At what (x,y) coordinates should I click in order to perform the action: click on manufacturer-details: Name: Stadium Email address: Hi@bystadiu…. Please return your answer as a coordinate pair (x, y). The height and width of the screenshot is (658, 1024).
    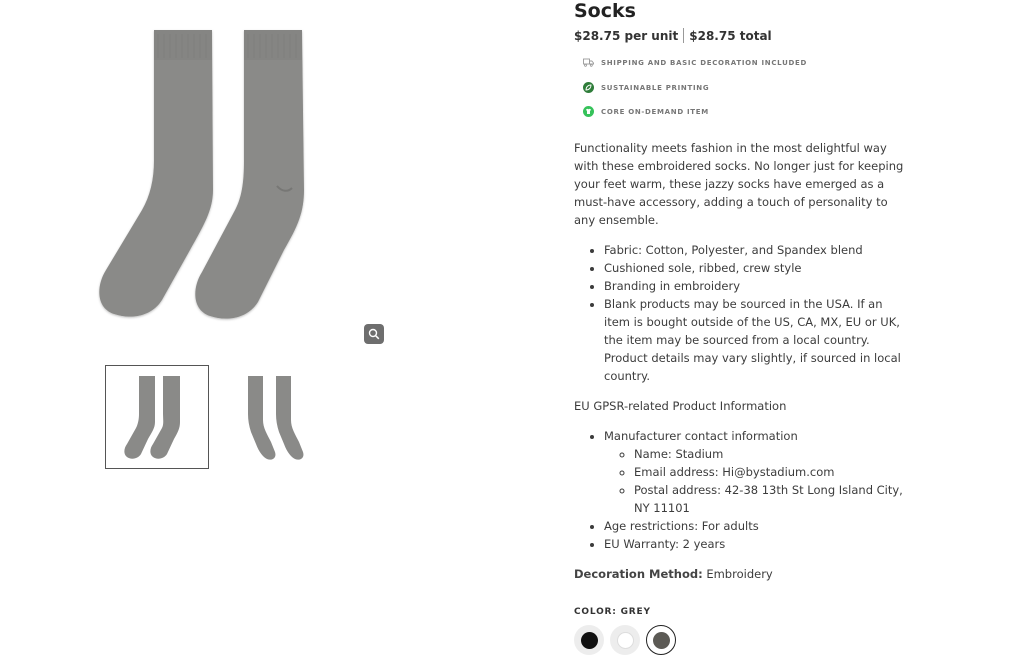
    Looking at the image, I should click on (754, 481).